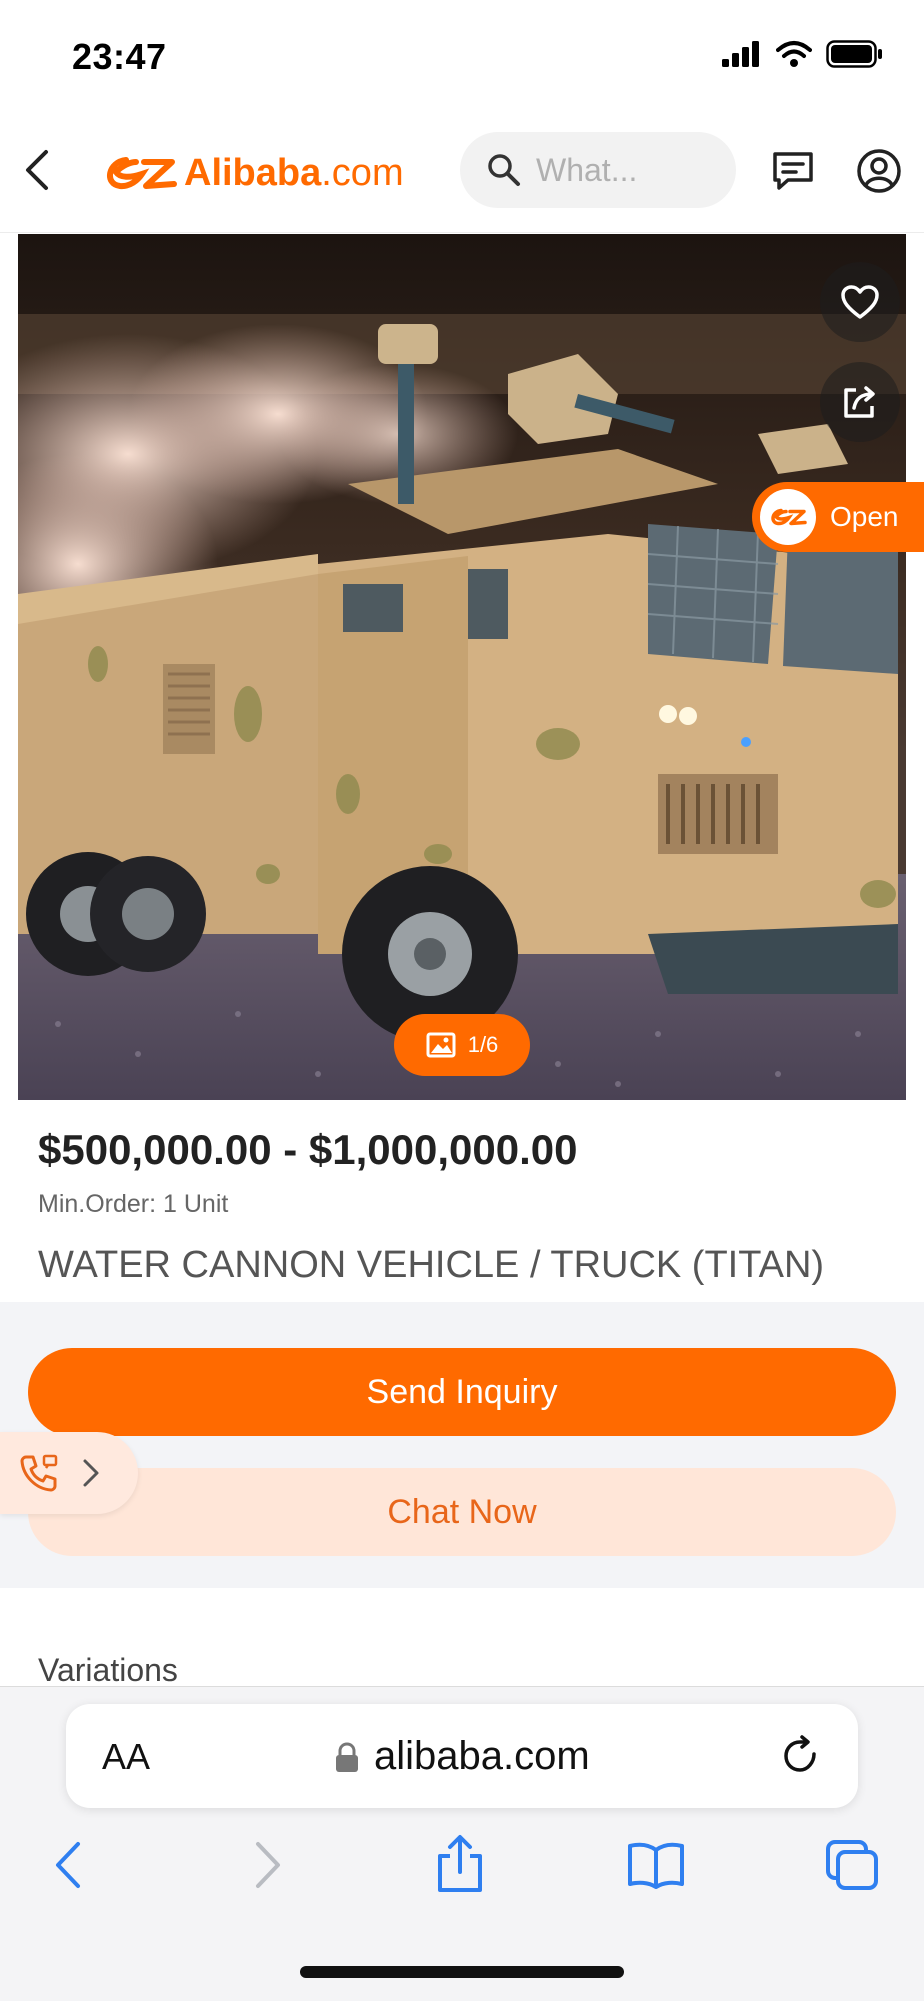  Describe the element at coordinates (462, 1972) in the screenshot. I see `home-indicator` at that location.